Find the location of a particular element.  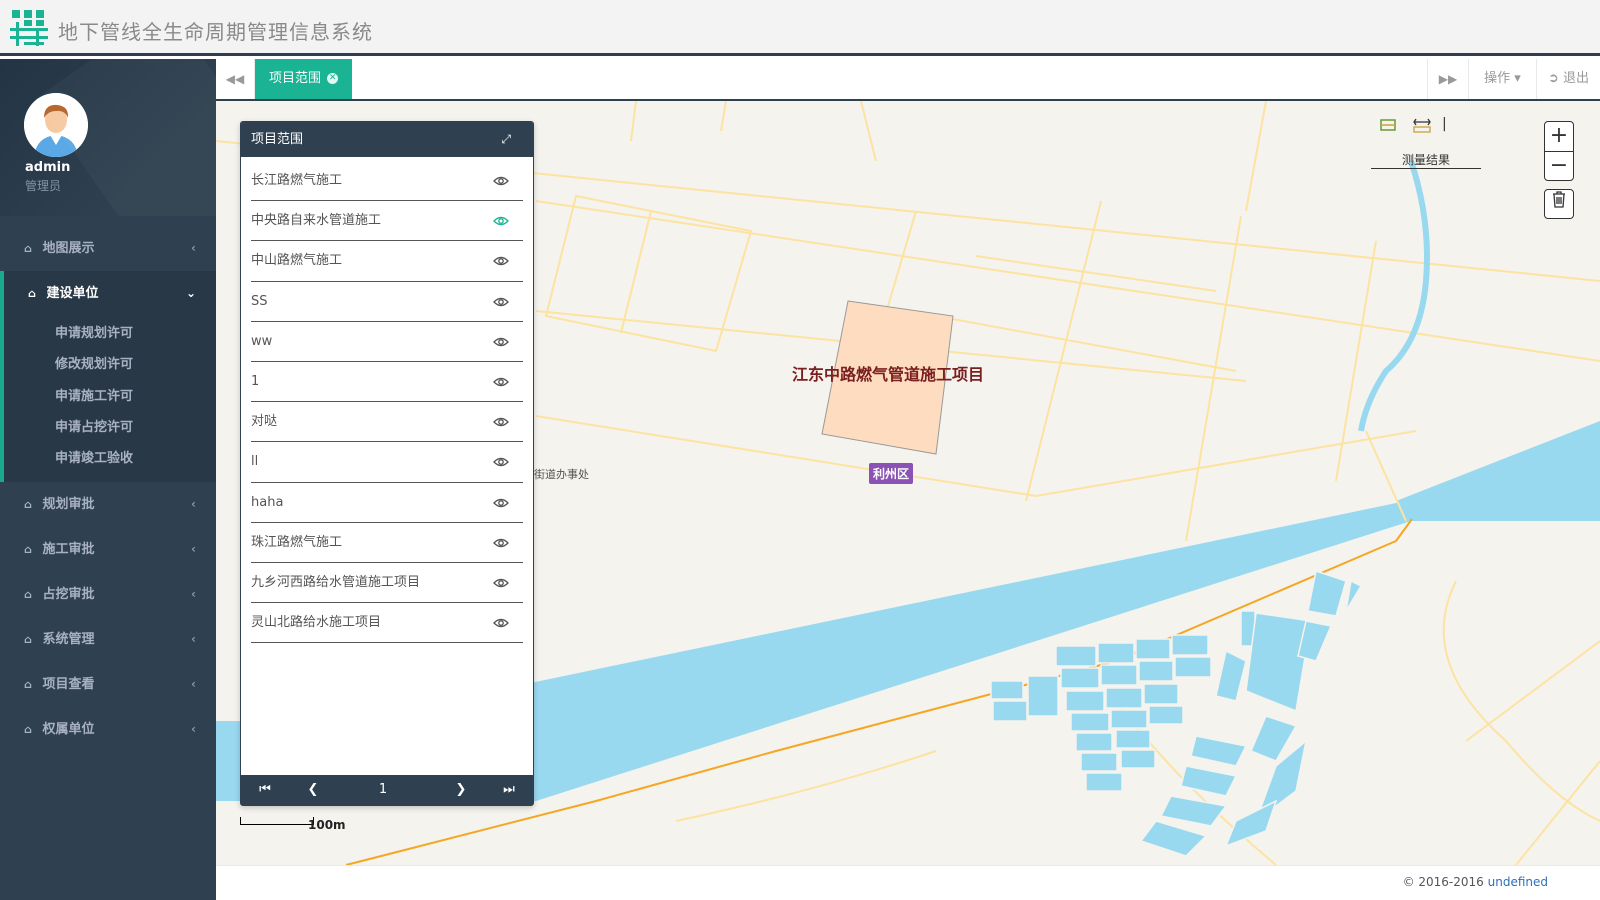

sidebar-item-excavation-approval: ⌂ 占挖审批 ‹ is located at coordinates (108, 594).